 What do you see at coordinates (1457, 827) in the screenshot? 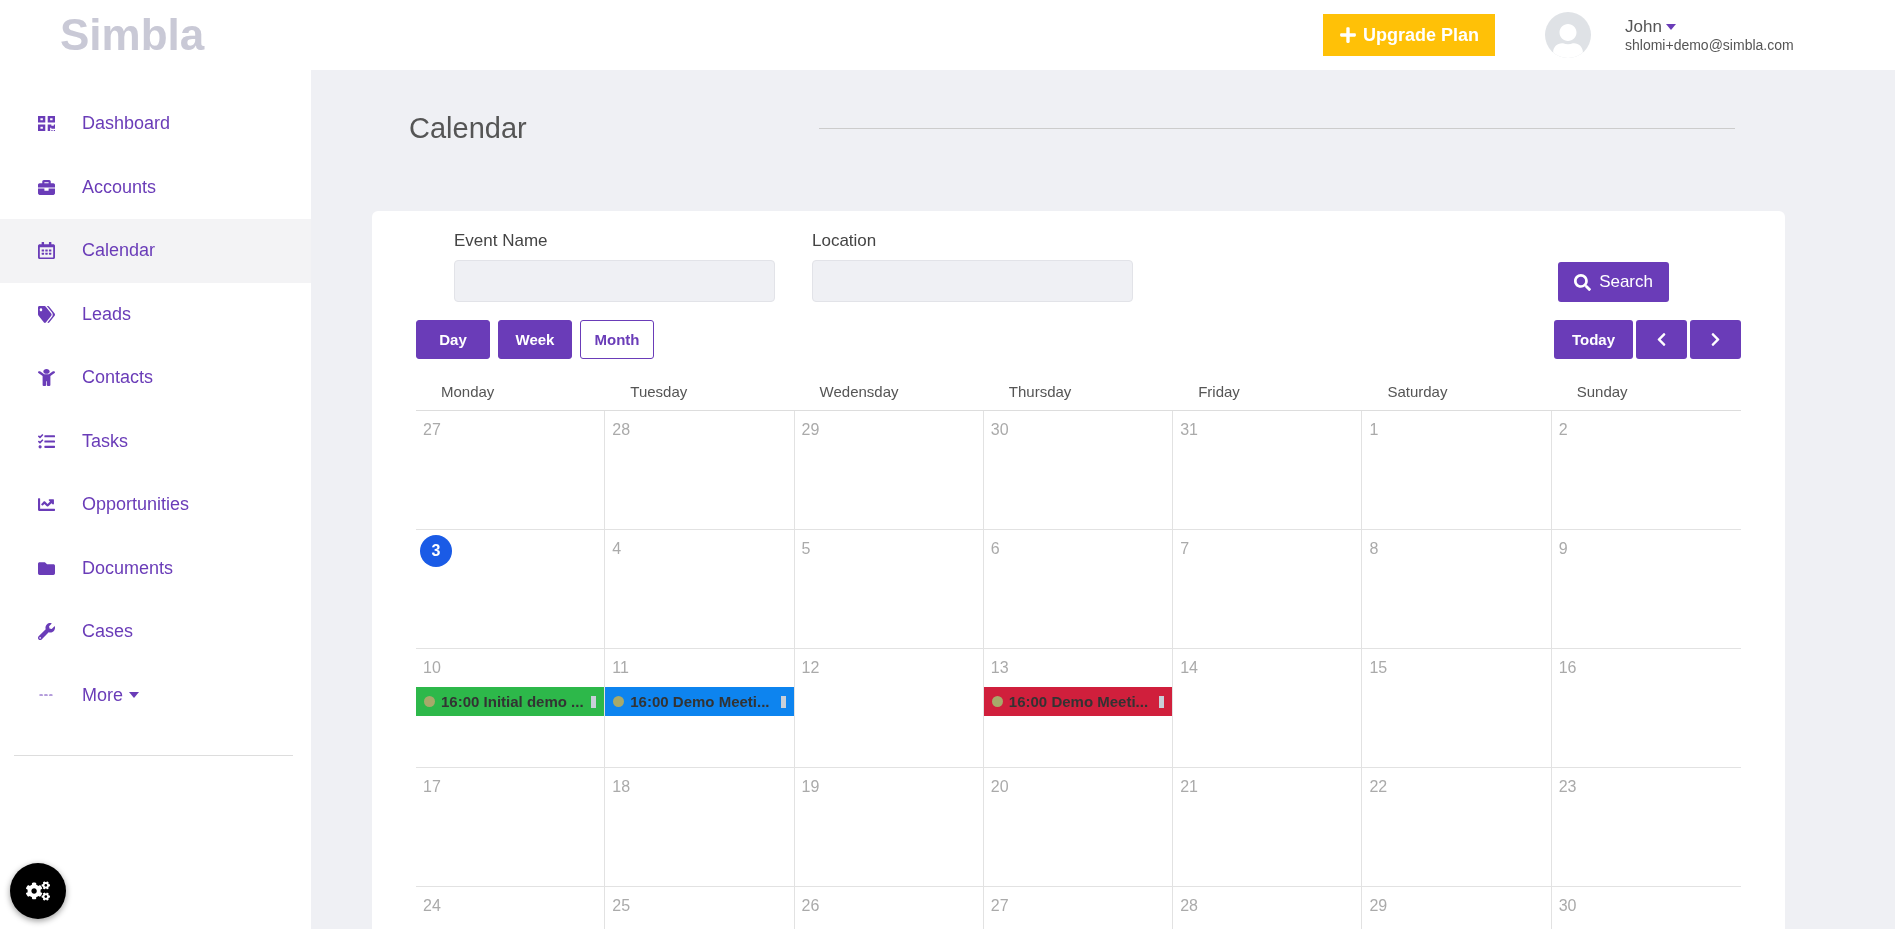
I see `day-cell: 22` at bounding box center [1457, 827].